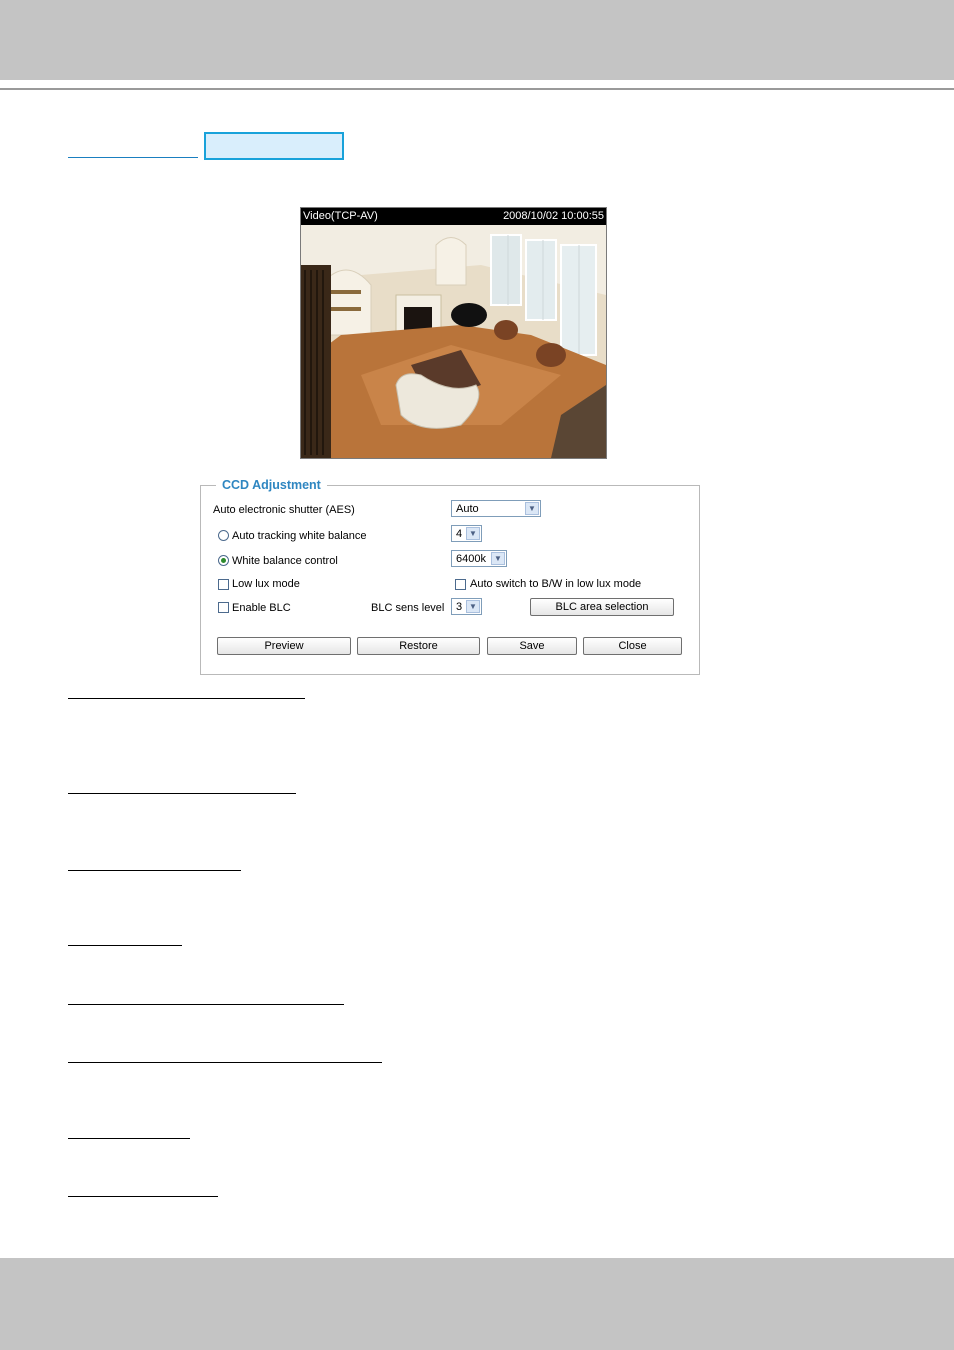 This screenshot has height=1350, width=954. Describe the element at coordinates (340, 216) in the screenshot. I see `video-stream-label: Video(TCP-AV)` at that location.